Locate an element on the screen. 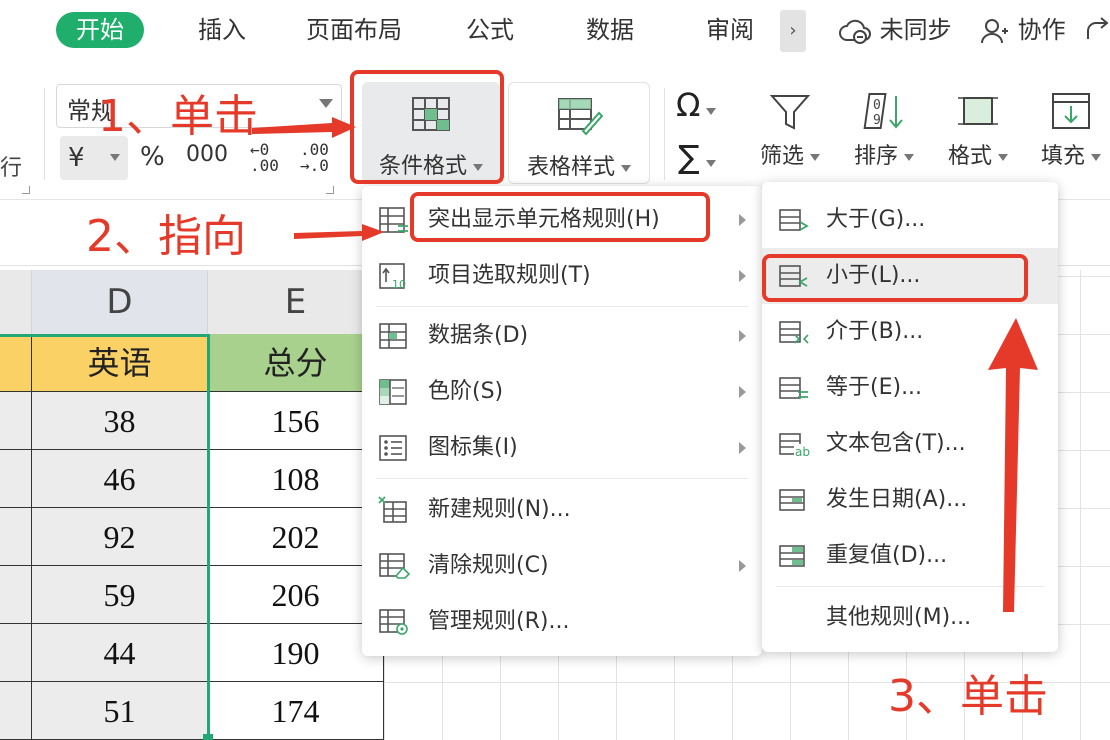 Image resolution: width=1110 pixels, height=740 pixels. table-style-button: 表格样式 is located at coordinates (579, 133).